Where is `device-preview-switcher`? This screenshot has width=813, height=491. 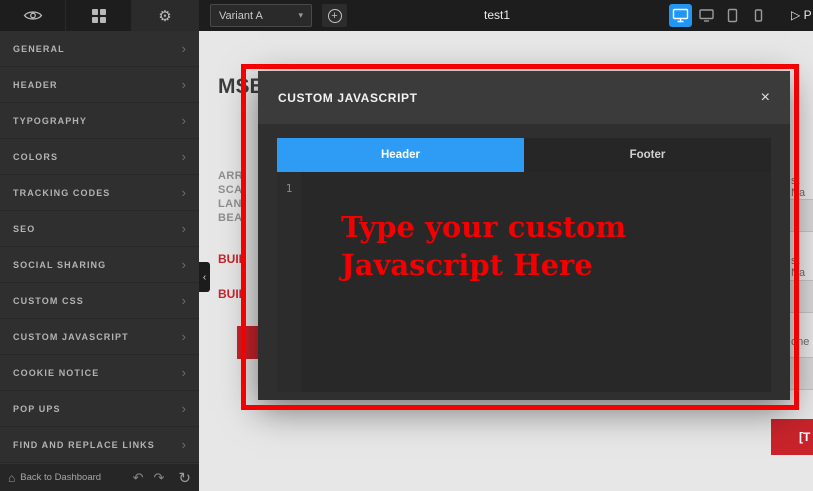 device-preview-switcher is located at coordinates (719, 15).